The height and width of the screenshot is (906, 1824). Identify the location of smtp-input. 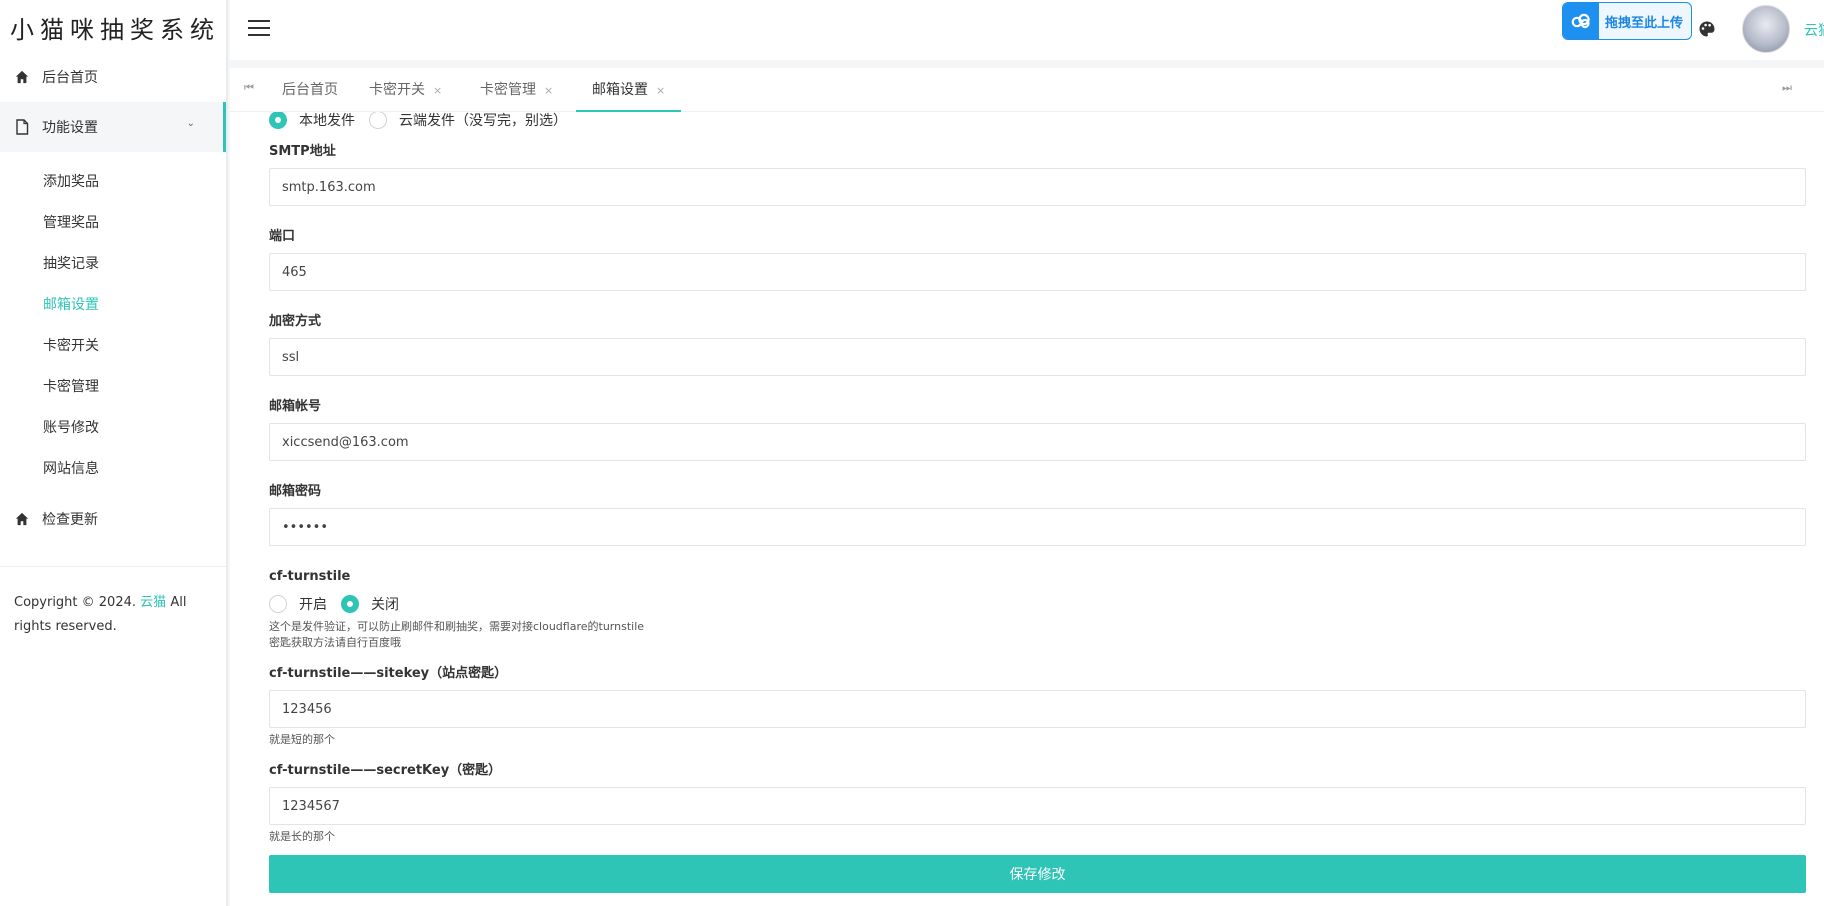
(1037, 187).